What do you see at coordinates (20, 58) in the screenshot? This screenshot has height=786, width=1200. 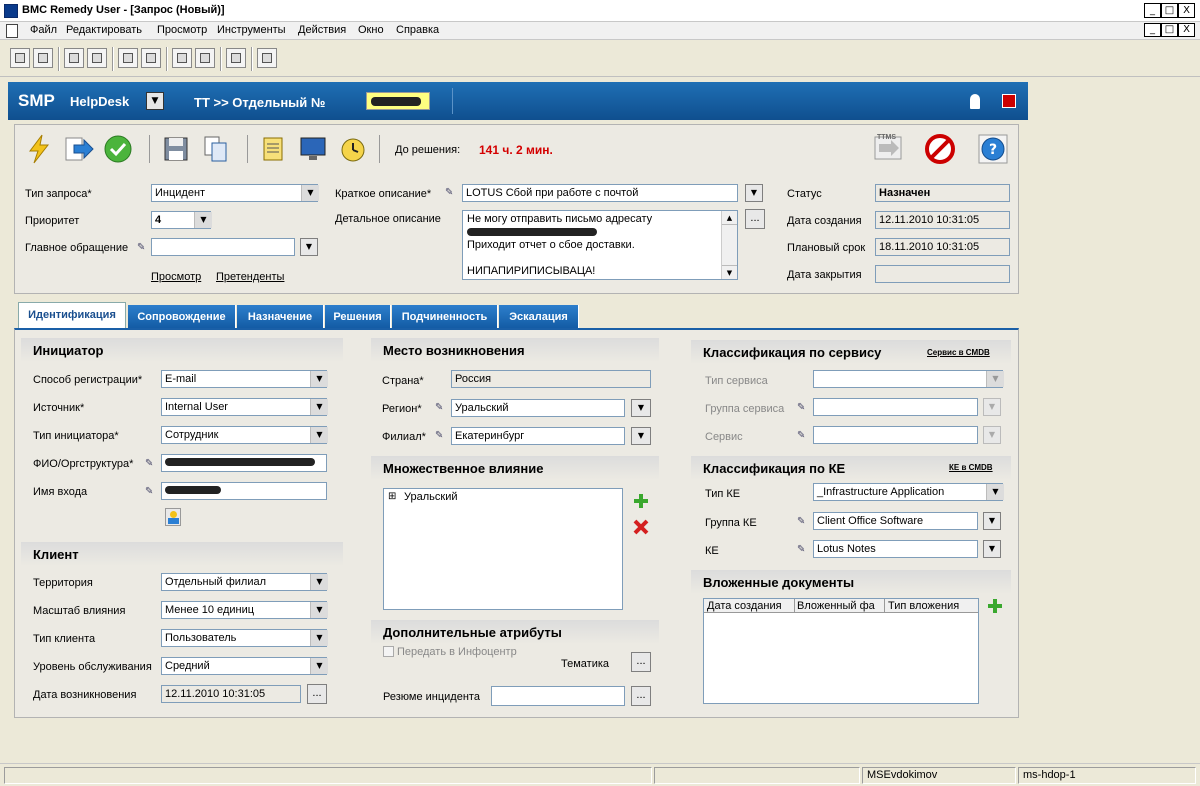 I see `home-icon` at bounding box center [20, 58].